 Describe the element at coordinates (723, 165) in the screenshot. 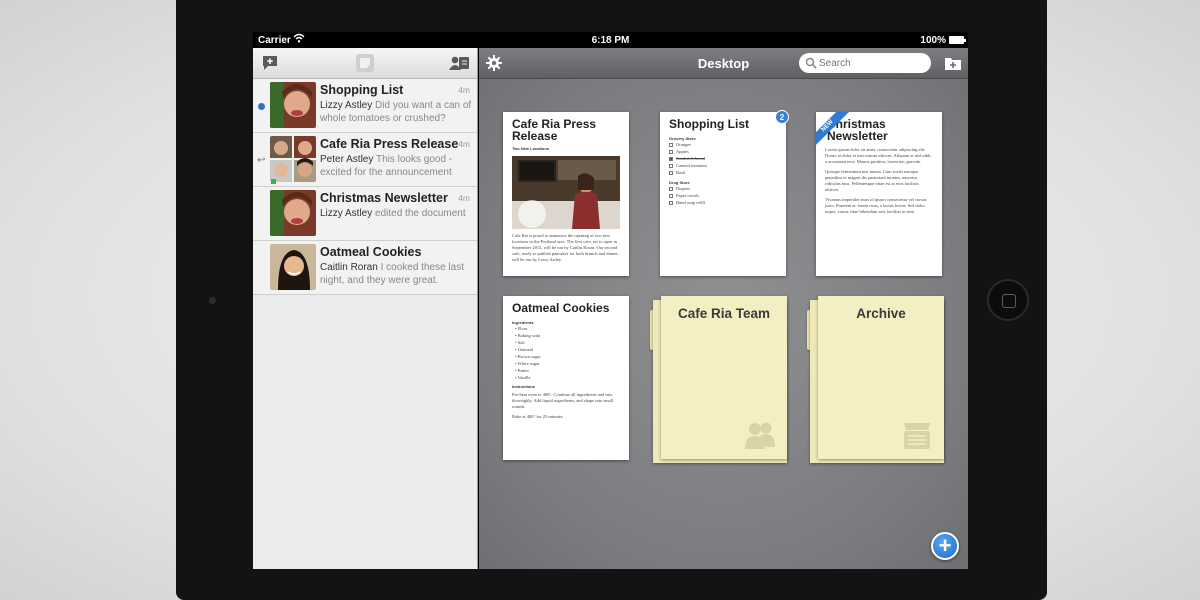

I see `list-item: Canned tomatoes` at that location.